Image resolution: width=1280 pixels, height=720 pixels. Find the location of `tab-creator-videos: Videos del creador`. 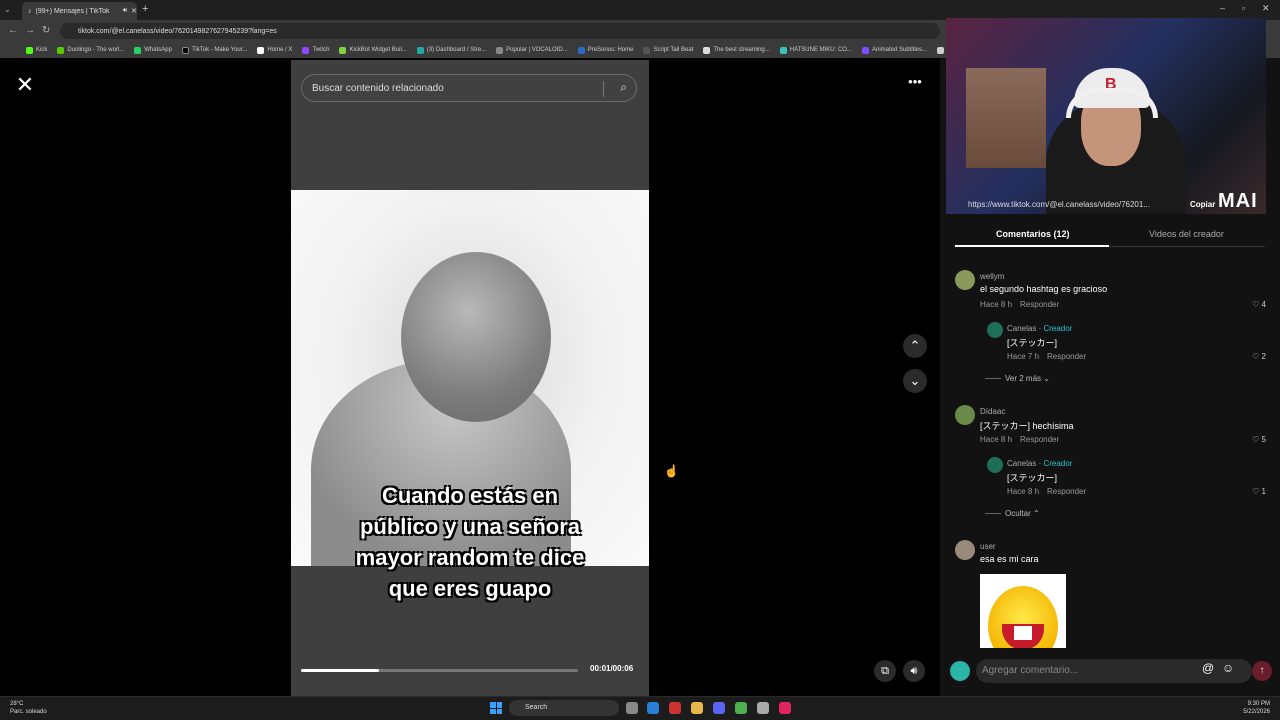

tab-creator-videos: Videos del creador is located at coordinates (1186, 234).